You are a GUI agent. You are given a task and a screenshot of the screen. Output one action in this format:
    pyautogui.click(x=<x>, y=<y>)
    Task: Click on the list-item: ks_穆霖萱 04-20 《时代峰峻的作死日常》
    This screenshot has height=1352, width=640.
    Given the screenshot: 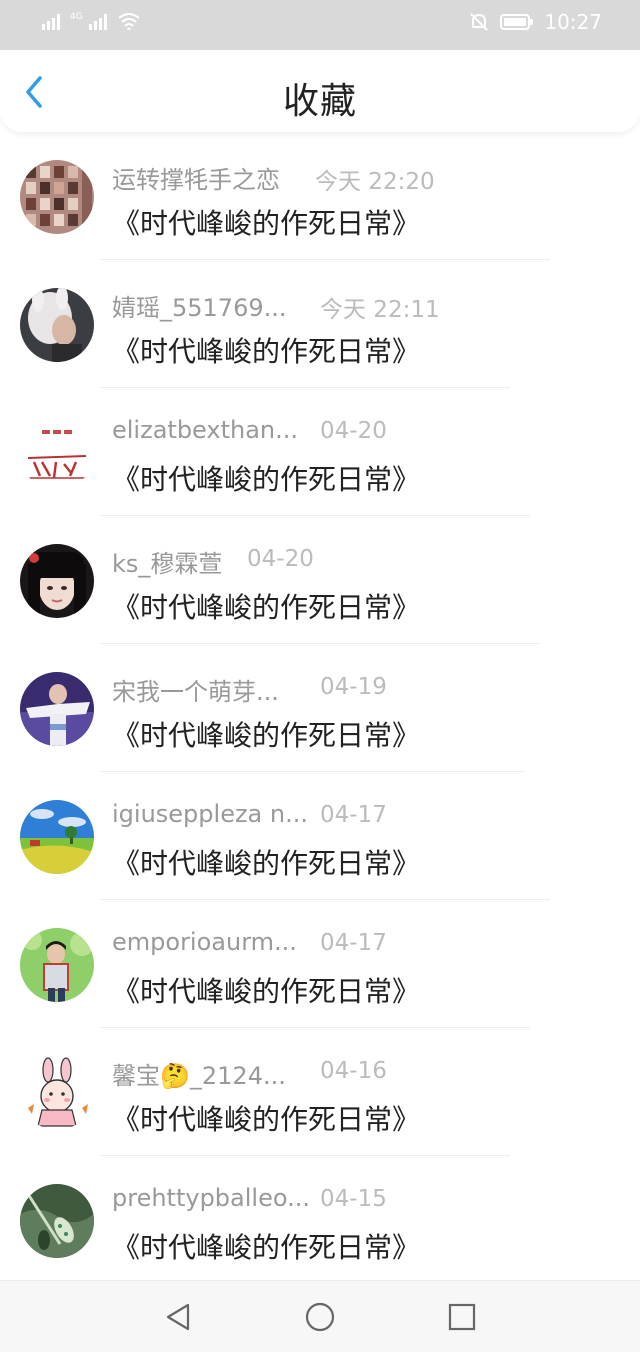 What is the action you would take?
    pyautogui.click(x=320, y=580)
    